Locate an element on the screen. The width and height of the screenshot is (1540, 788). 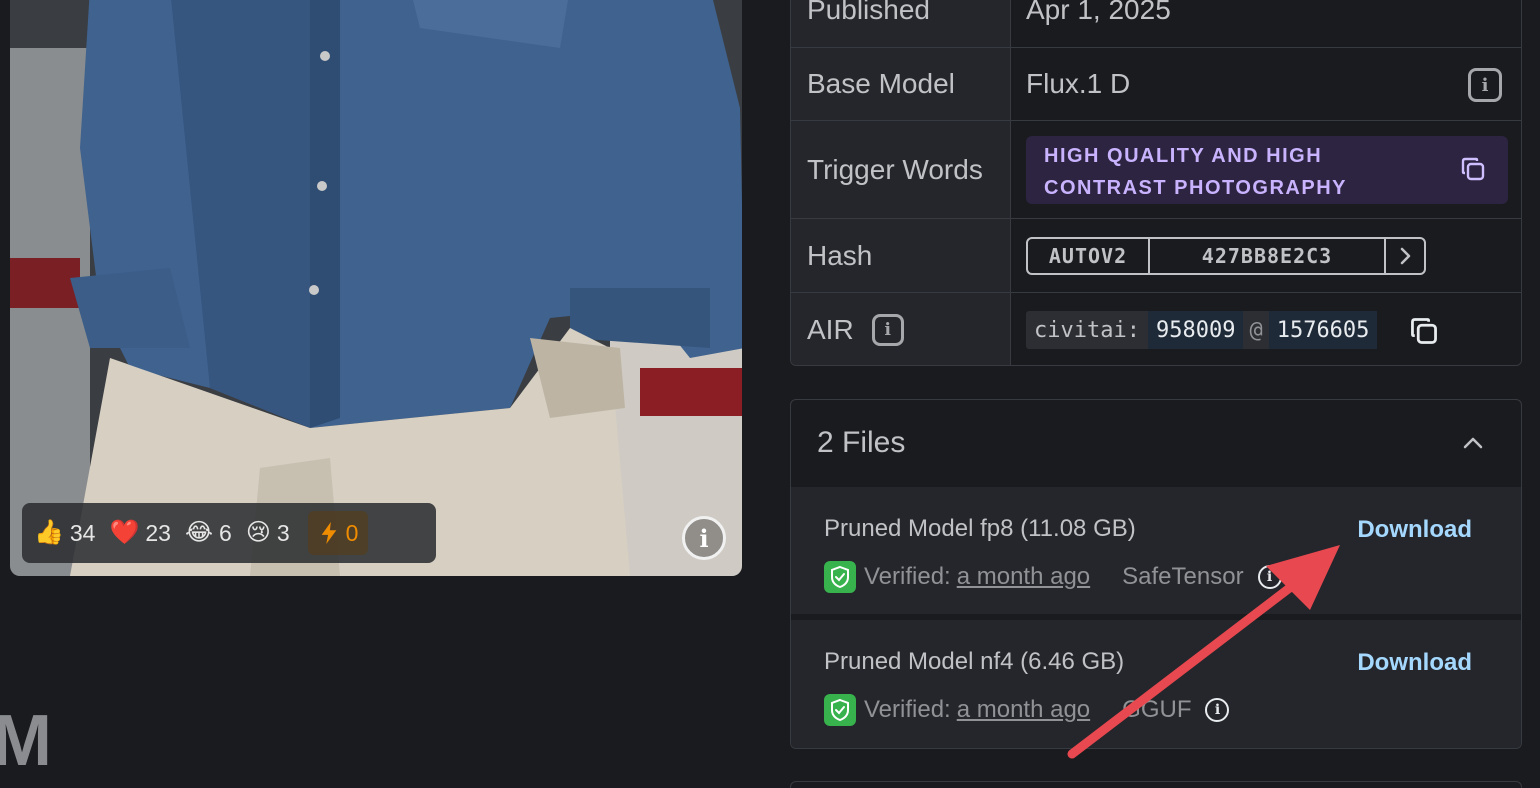
hash-type: AUTOV2 is located at coordinates (1089, 255).